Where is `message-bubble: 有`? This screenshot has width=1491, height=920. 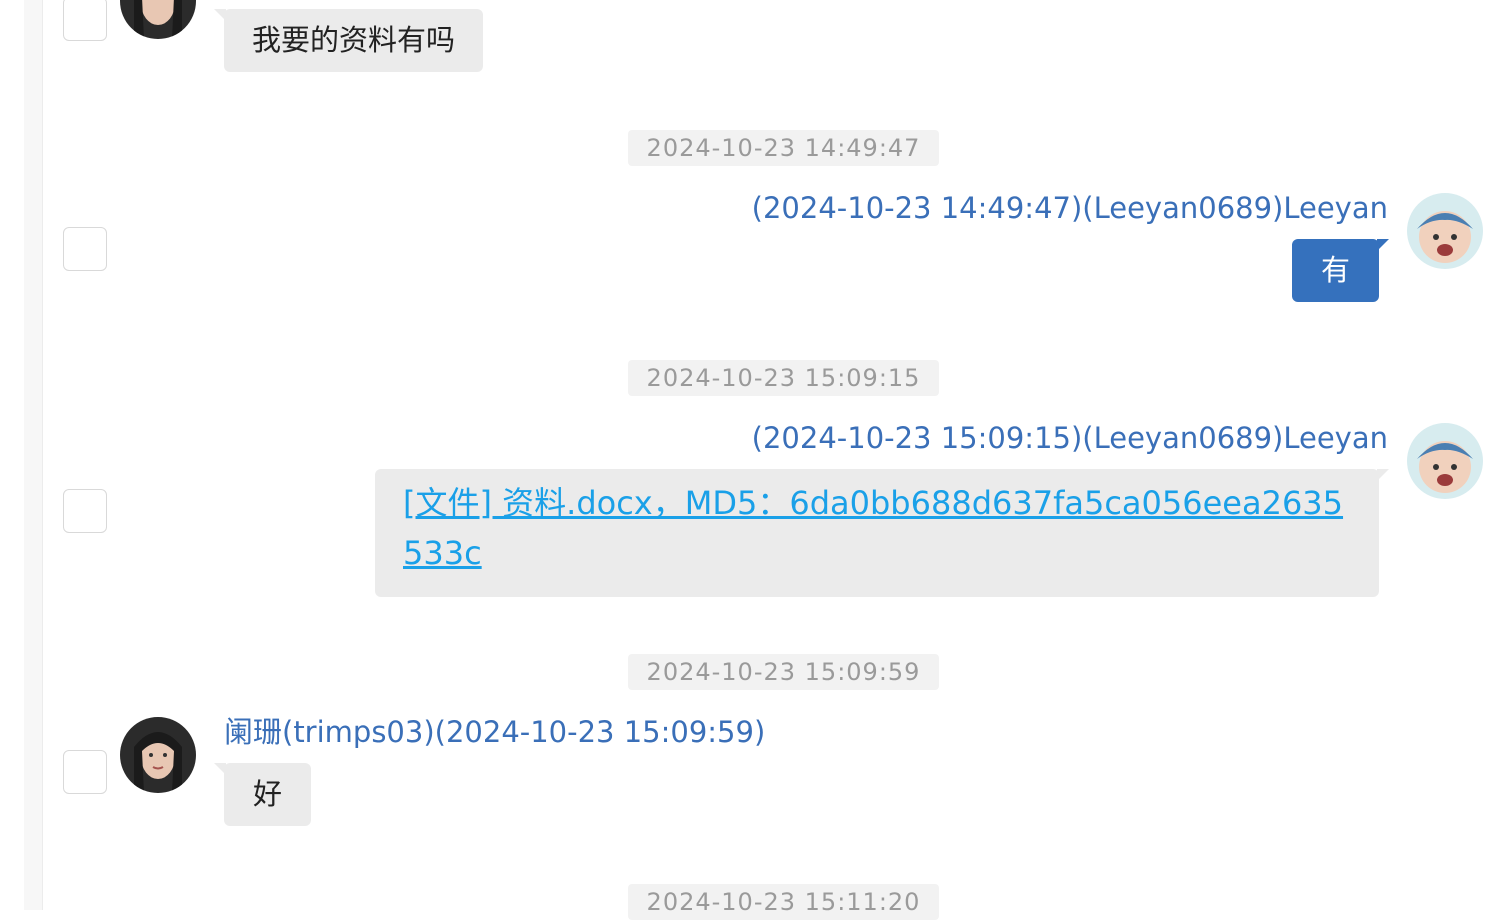 message-bubble: 有 is located at coordinates (1340, 270).